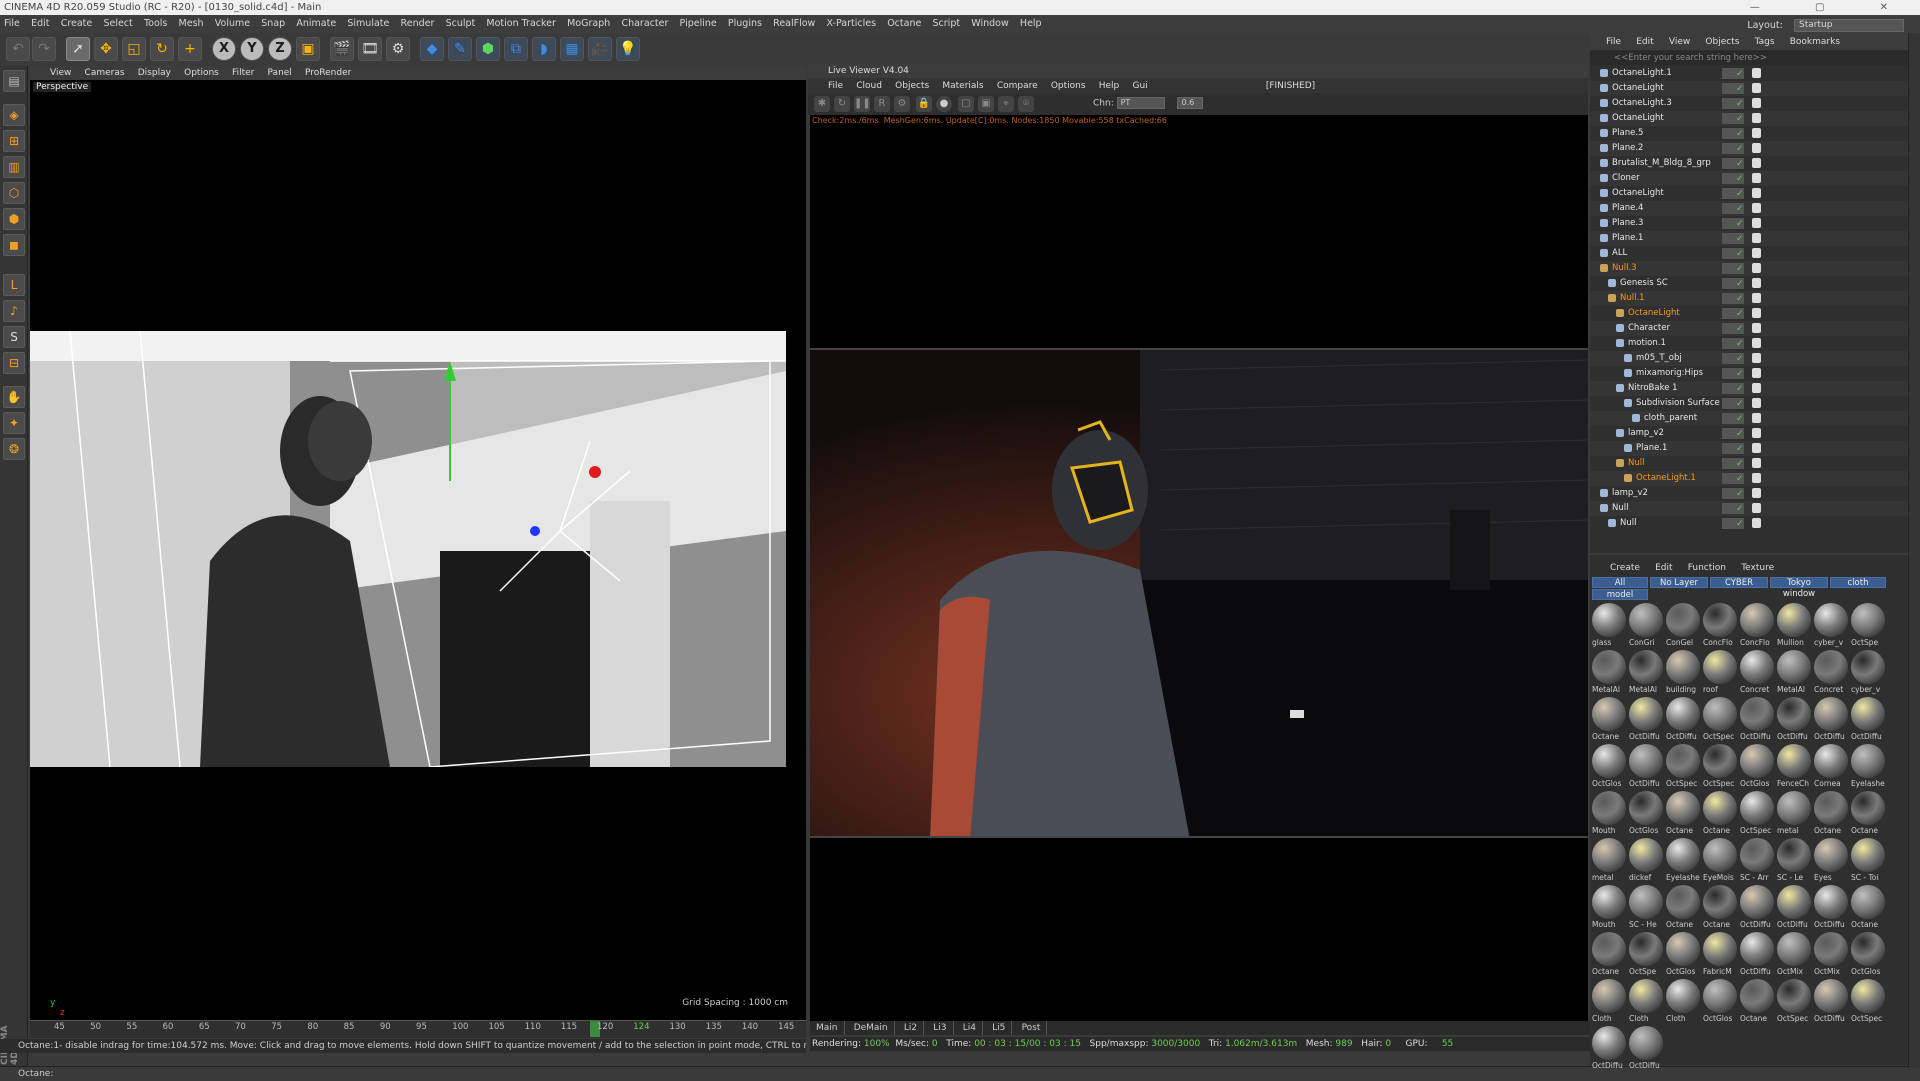 The width and height of the screenshot is (1920, 1081). I want to click on om-menu-edit: Edit, so click(1644, 42).